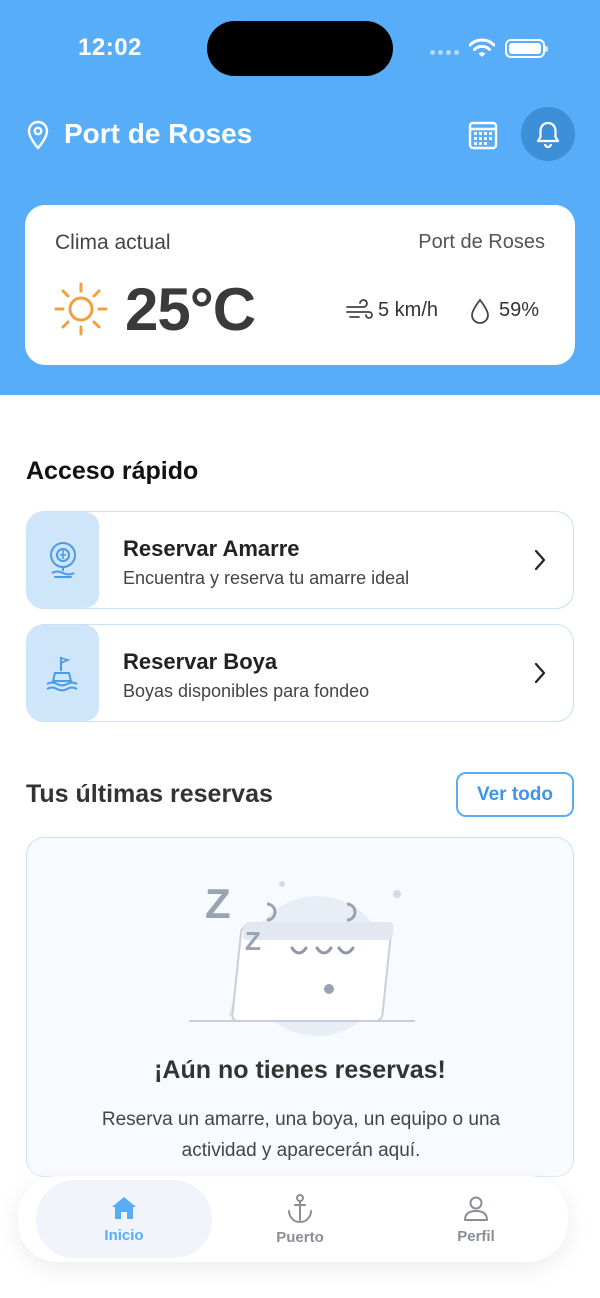 Image resolution: width=600 pixels, height=1298 pixels. I want to click on notifications-button, so click(548, 134).